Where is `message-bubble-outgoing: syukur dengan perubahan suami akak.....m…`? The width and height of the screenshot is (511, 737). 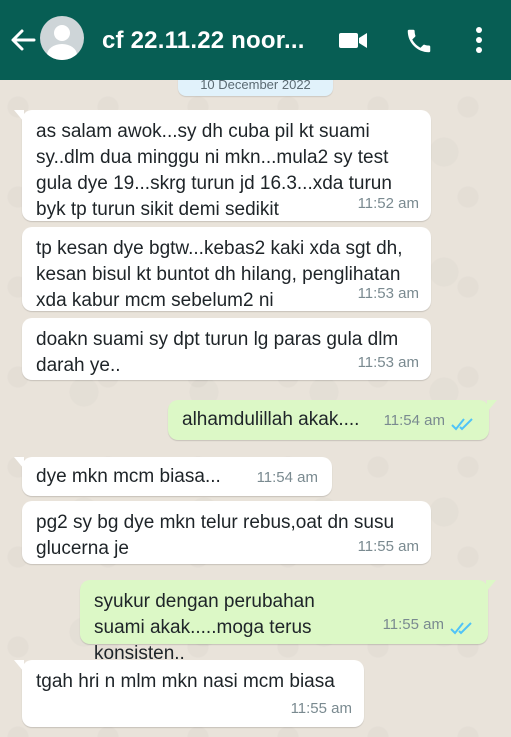
message-bubble-outgoing: syukur dengan perubahan suami akak.....m… is located at coordinates (288, 622).